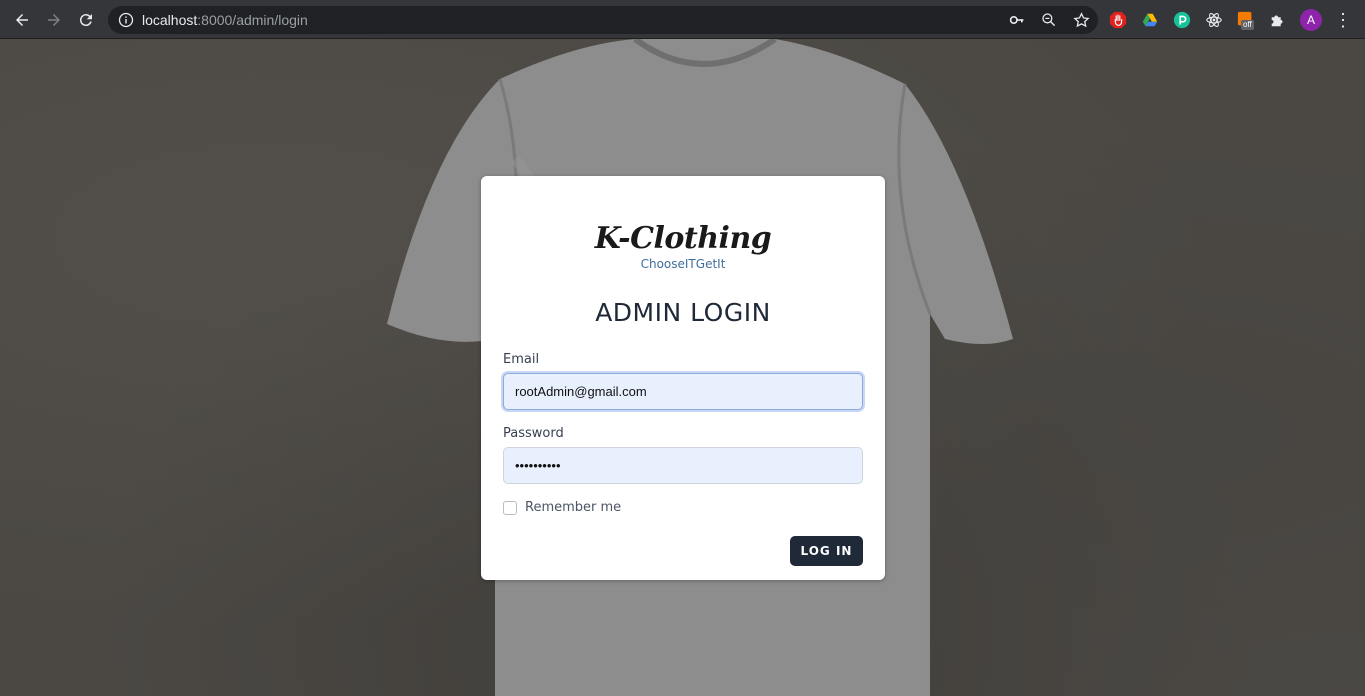 This screenshot has width=1365, height=696. What do you see at coordinates (1278, 20) in the screenshot?
I see `extensions-puzzle-icon` at bounding box center [1278, 20].